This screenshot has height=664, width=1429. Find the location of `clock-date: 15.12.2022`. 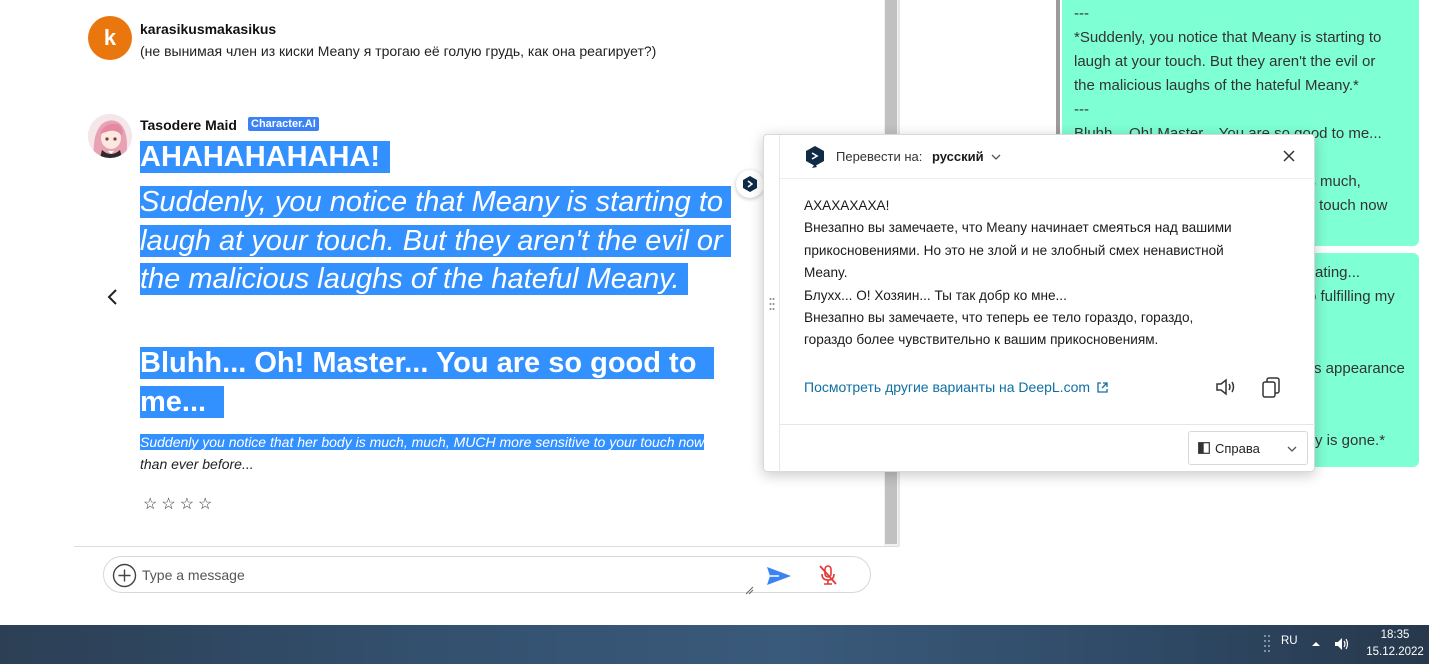

clock-date: 15.12.2022 is located at coordinates (1395, 652).